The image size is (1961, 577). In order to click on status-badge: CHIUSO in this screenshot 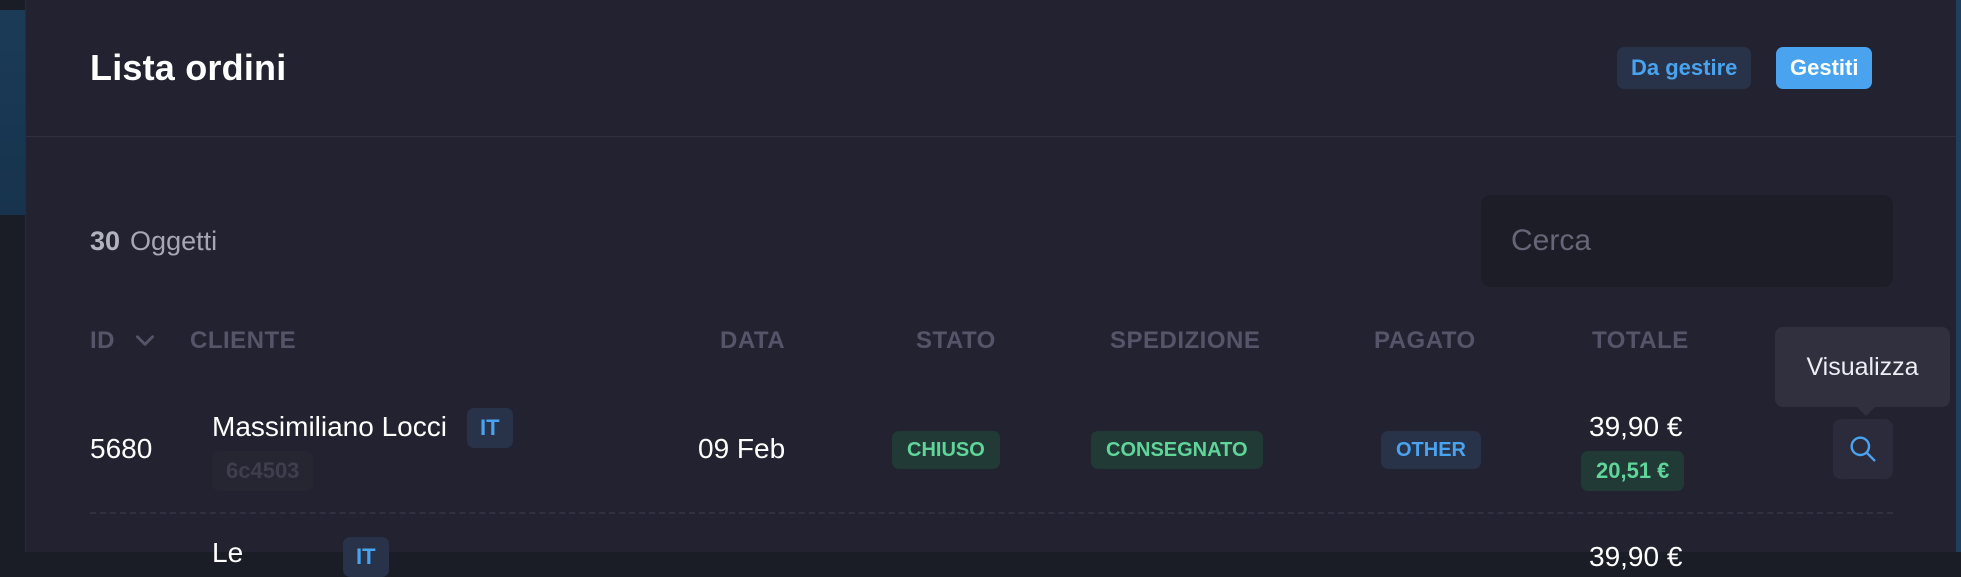, I will do `click(946, 450)`.